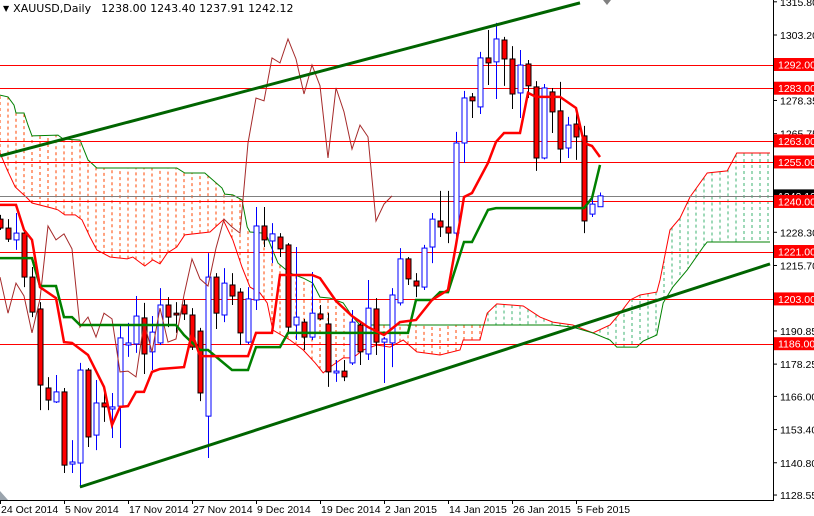 The image size is (814, 516). I want to click on date-label: 27 Nov 2014, so click(223, 510).